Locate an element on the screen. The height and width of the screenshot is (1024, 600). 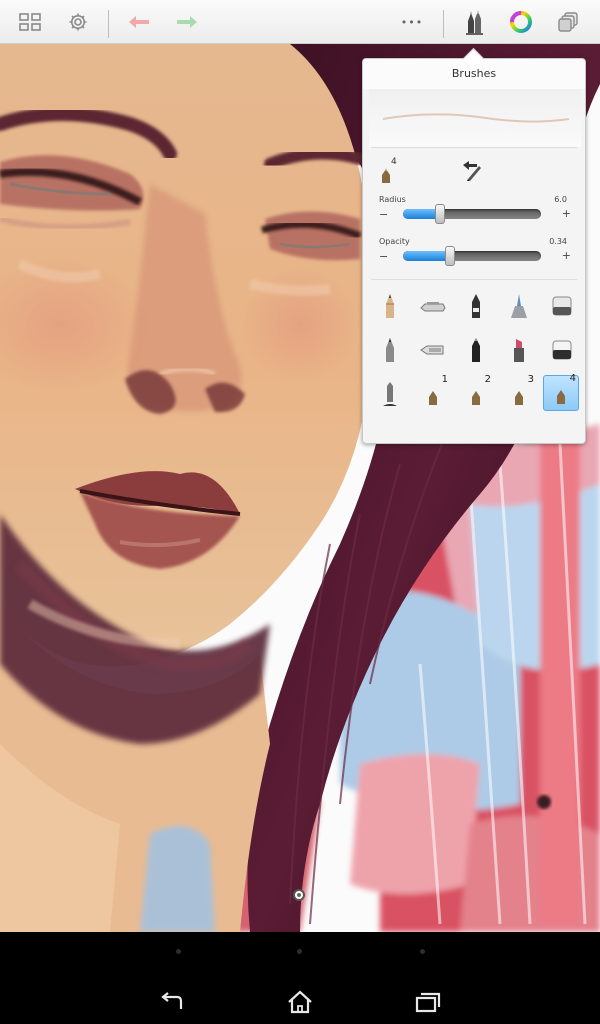
top-toolbar: ••• is located at coordinates (300, 22).